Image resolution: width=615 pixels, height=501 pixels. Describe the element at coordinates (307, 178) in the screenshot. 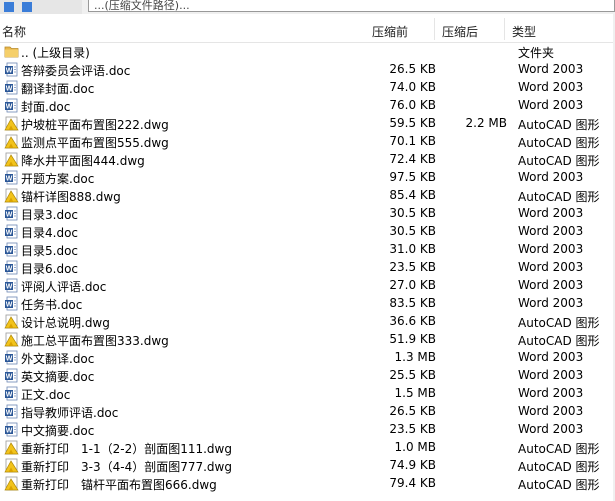

I see `file-row: W 开题方案.doc 97.5 KB Word 2003` at that location.